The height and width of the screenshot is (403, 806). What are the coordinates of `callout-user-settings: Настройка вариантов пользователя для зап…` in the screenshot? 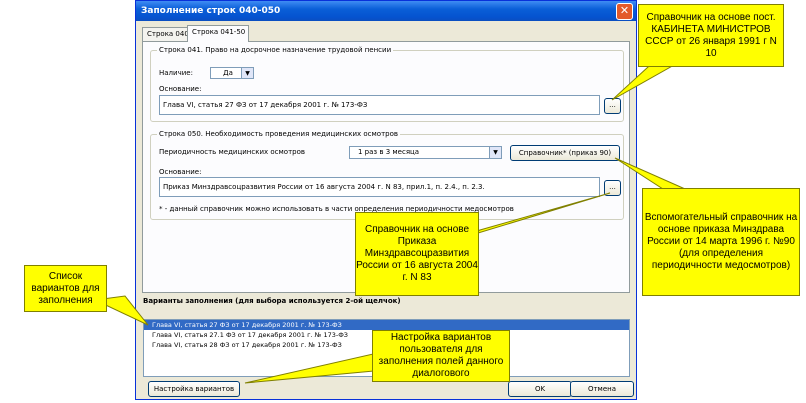 It's located at (441, 356).